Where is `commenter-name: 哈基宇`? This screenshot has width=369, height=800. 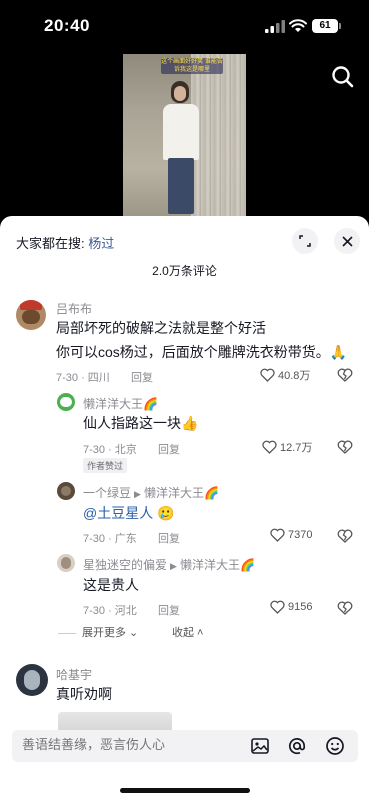 commenter-name: 哈基宇 is located at coordinates (74, 674).